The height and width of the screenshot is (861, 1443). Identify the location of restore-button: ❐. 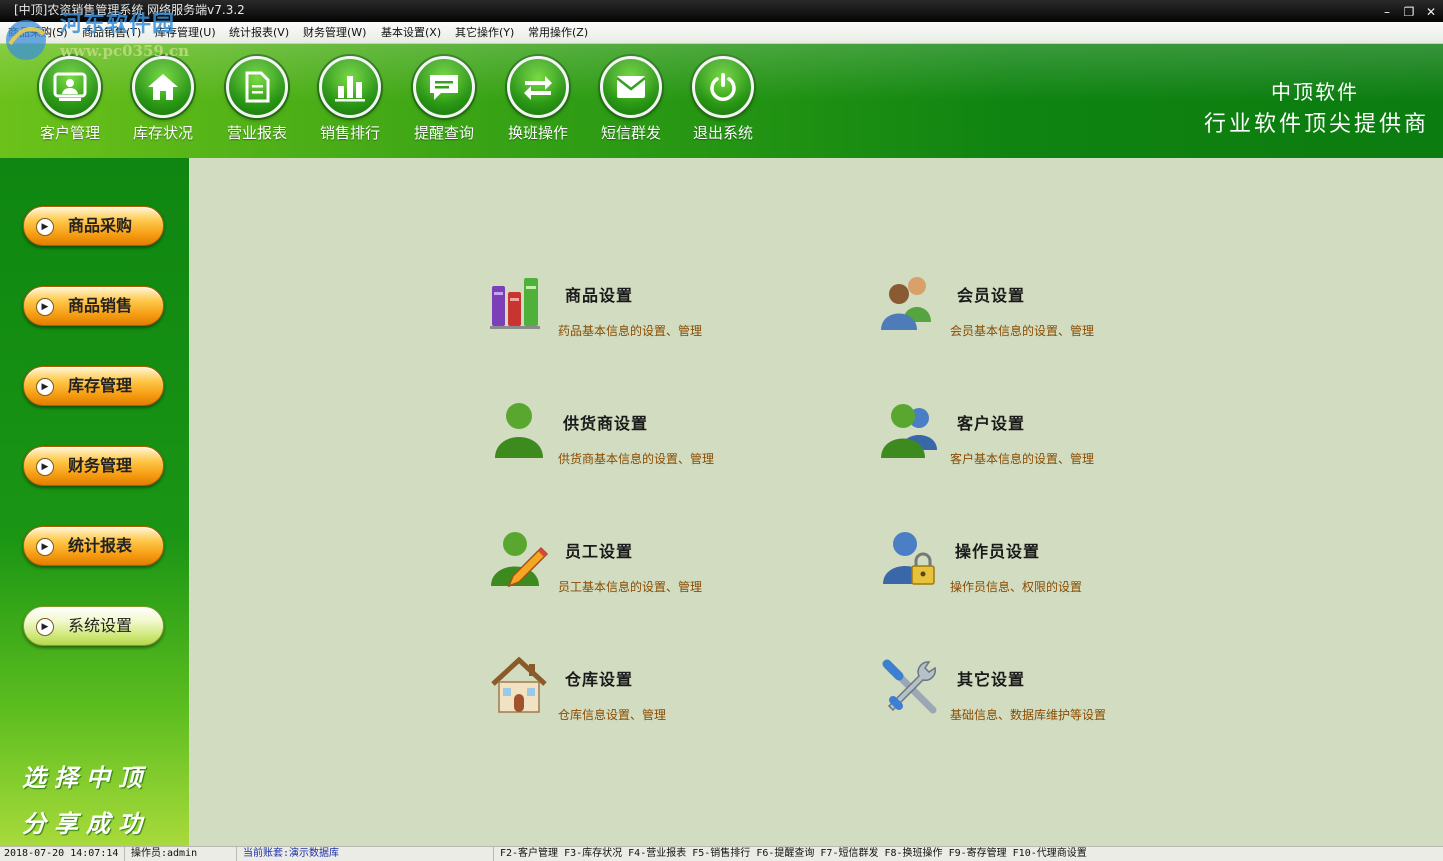
(1409, 12).